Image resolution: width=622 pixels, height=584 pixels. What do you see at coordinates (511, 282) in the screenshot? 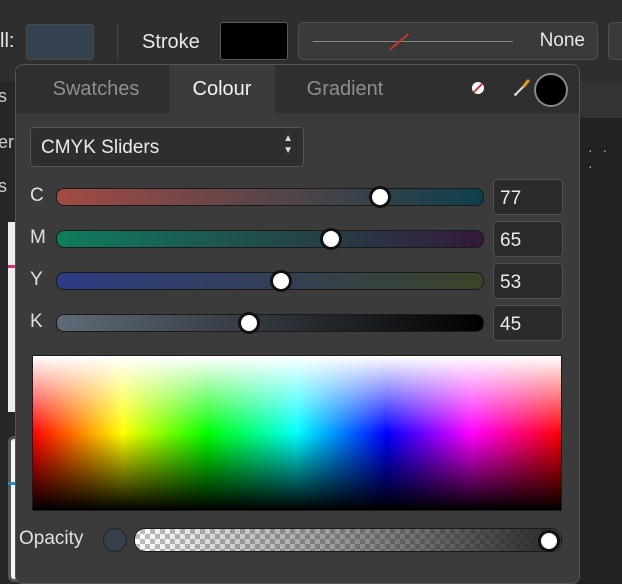
I see `yellow-value: 53` at bounding box center [511, 282].